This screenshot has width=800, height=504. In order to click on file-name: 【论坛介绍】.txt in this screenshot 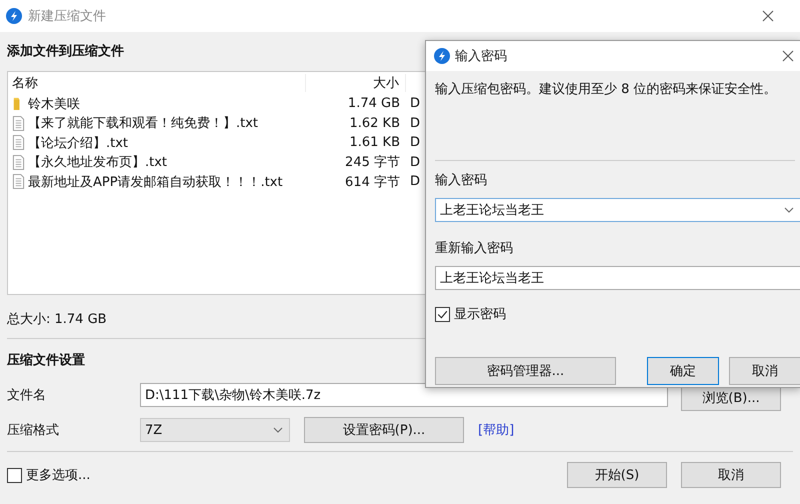, I will do `click(78, 143)`.